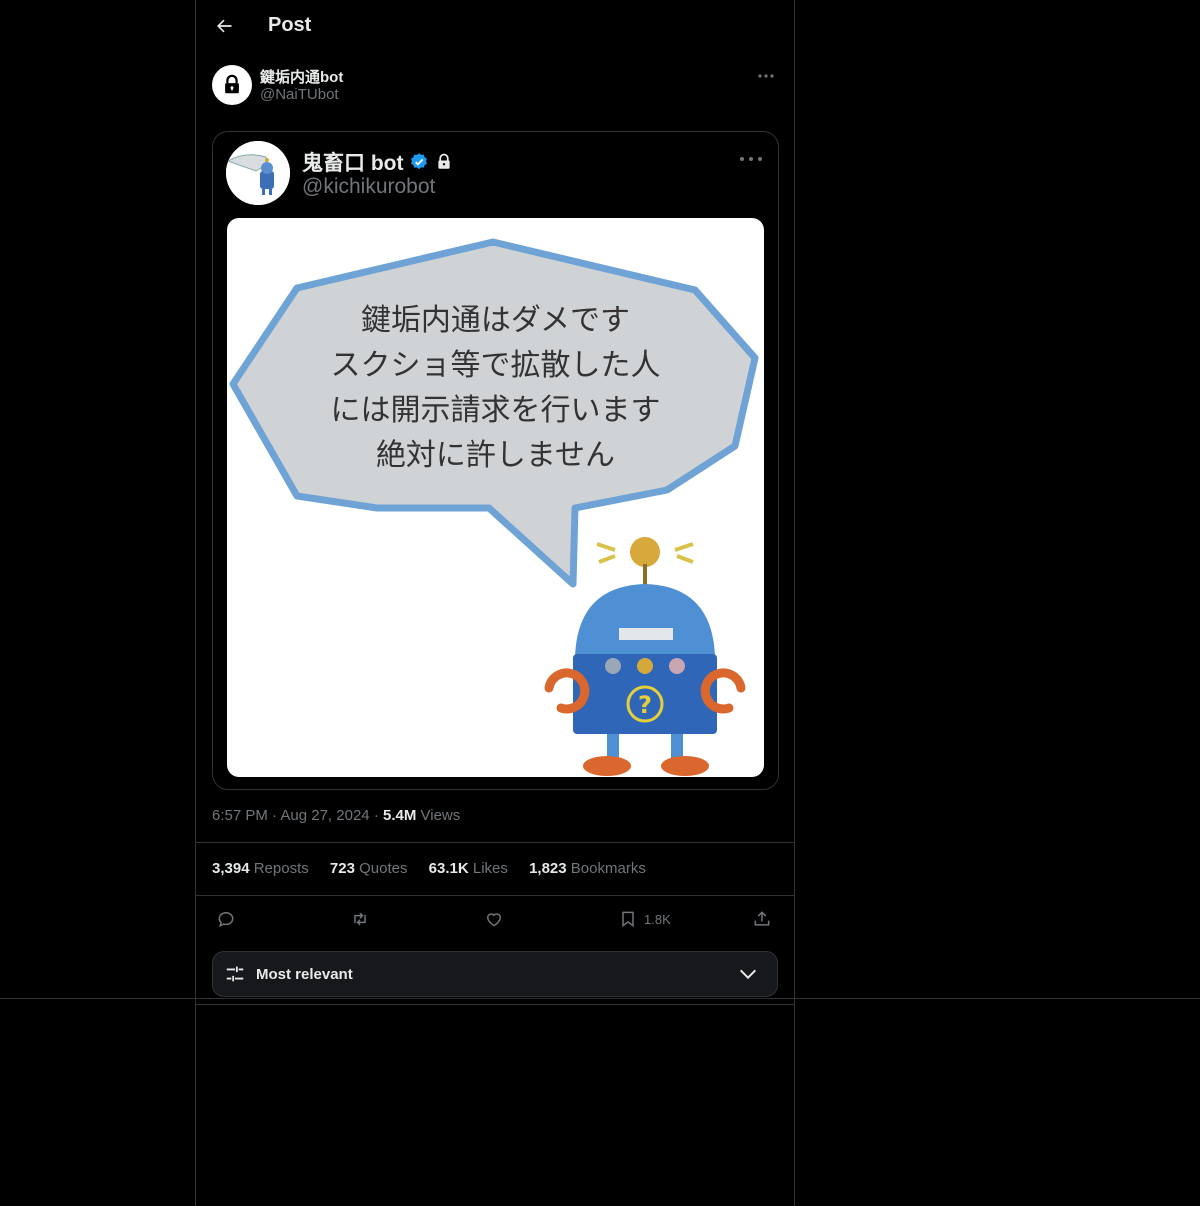 This screenshot has height=1206, width=1200. What do you see at coordinates (281, 868) in the screenshot?
I see `stat-label: Reposts` at bounding box center [281, 868].